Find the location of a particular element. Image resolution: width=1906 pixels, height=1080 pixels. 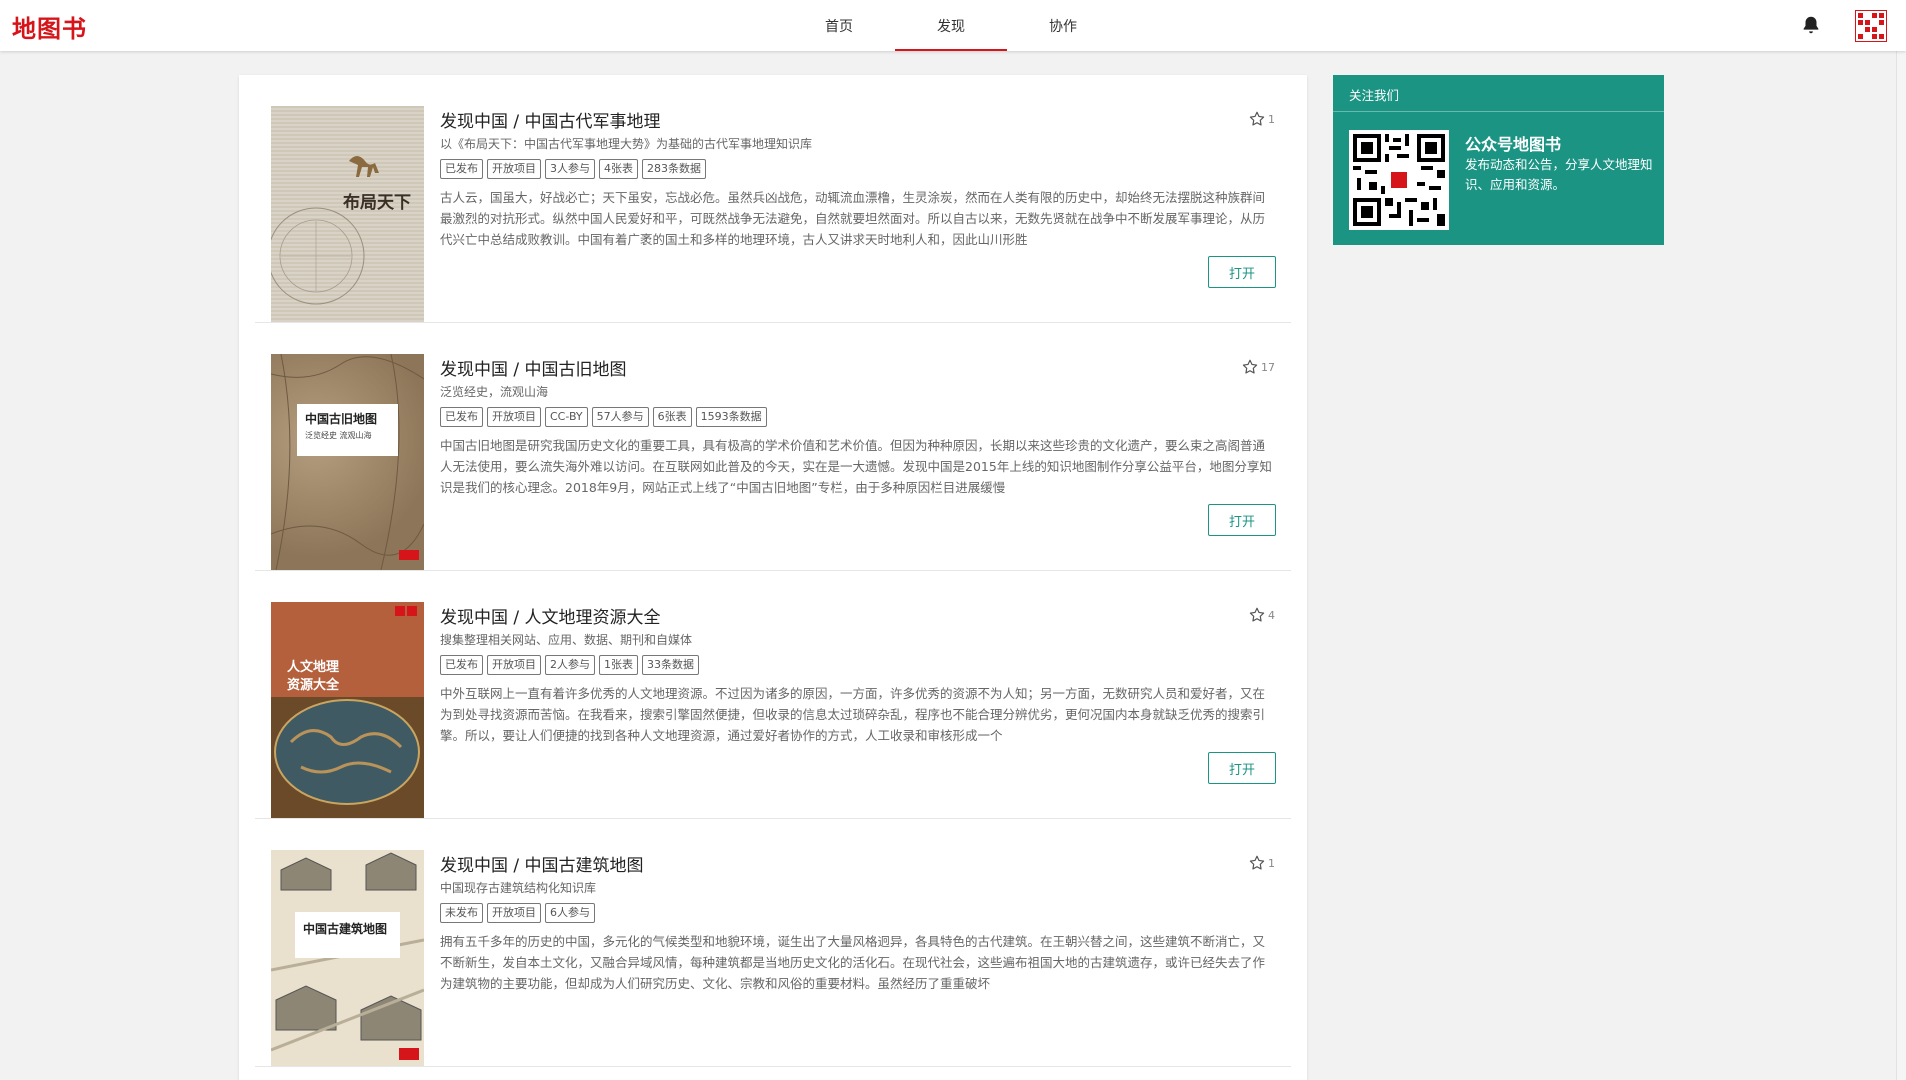

star-control: 4 is located at coordinates (1261, 615).